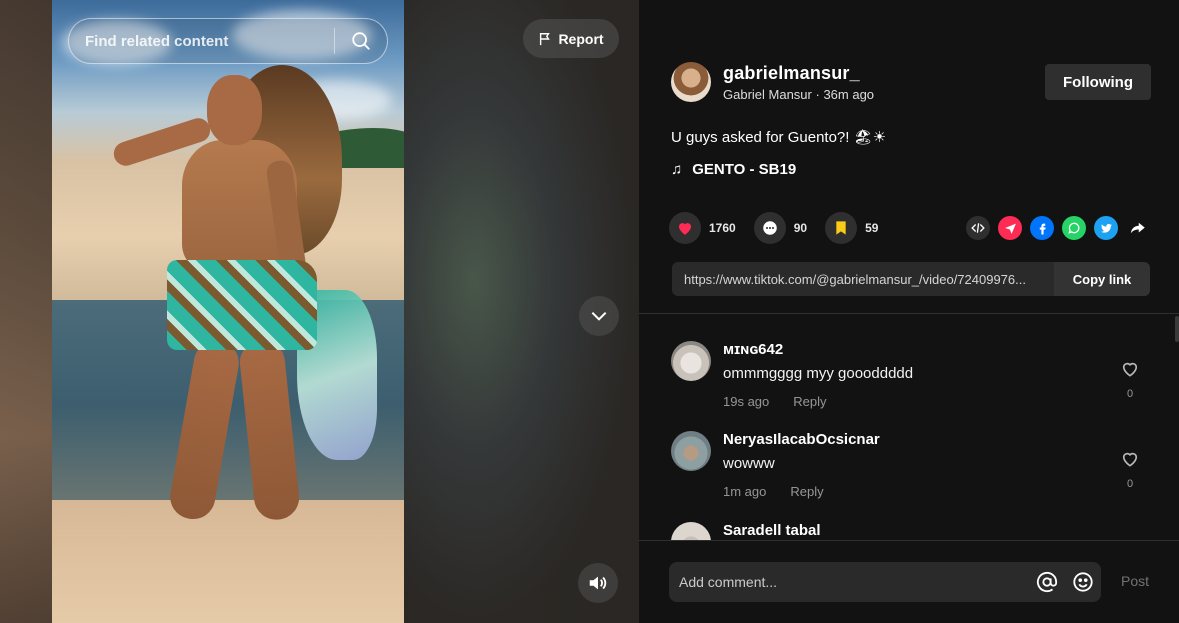 This screenshot has width=1179, height=623. I want to click on search-input: Find related content, so click(201, 41).